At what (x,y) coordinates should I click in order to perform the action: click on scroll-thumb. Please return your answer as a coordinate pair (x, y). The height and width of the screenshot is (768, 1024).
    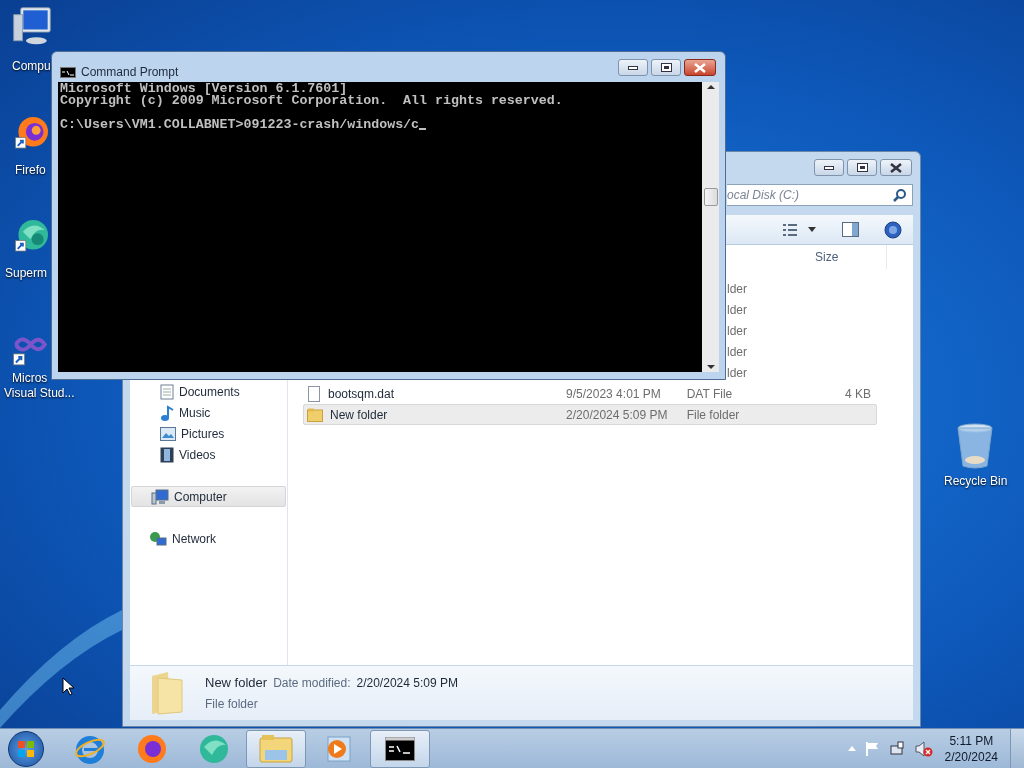
    Looking at the image, I should click on (710, 197).